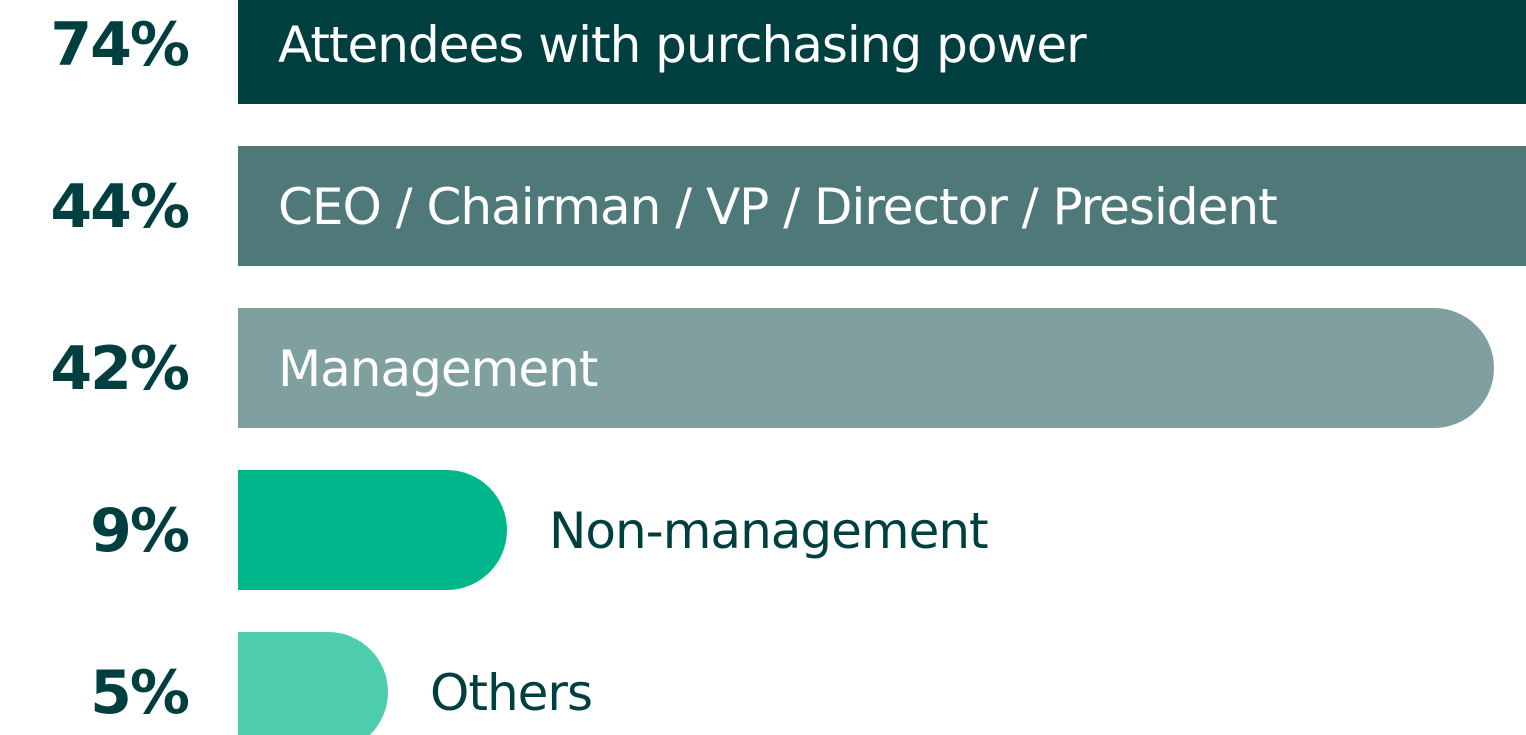 The image size is (1526, 735). Describe the element at coordinates (682, 45) in the screenshot. I see `category-label: Attendees with purchasing power` at that location.